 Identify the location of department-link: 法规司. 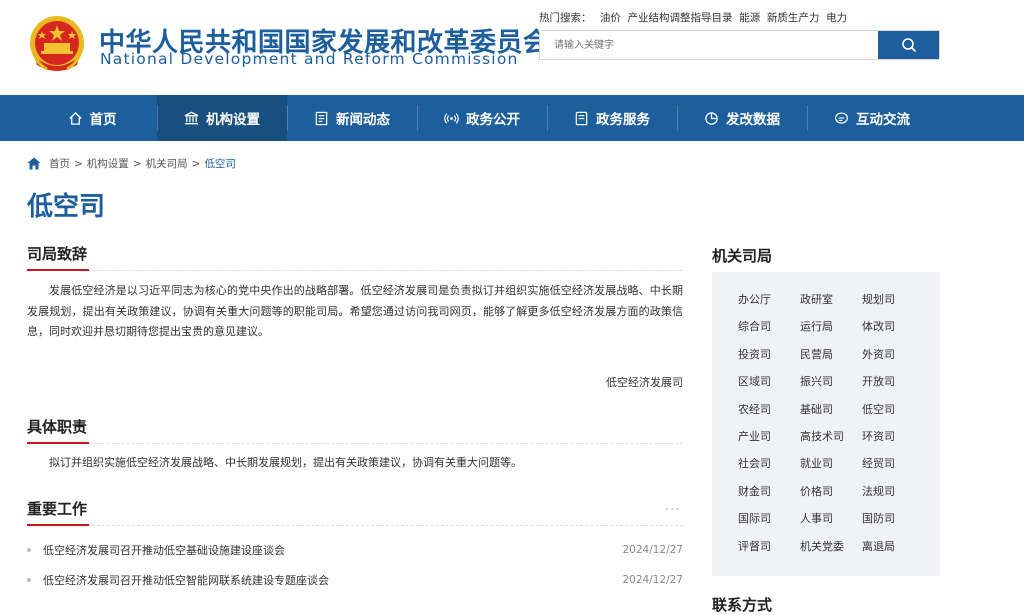
(893, 491).